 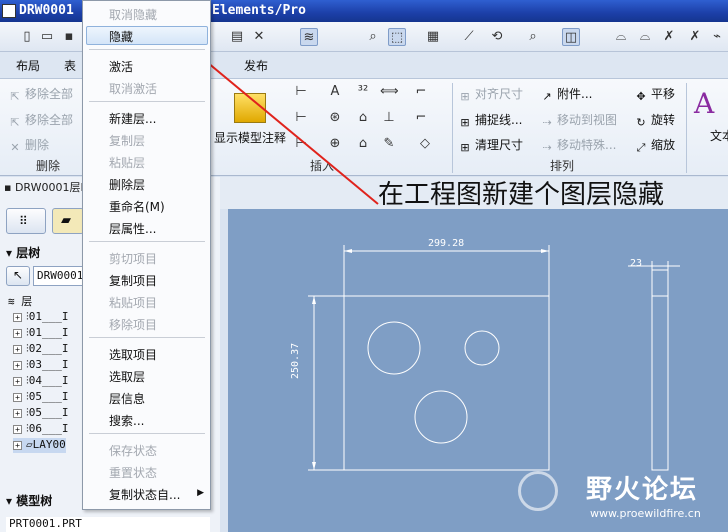 What do you see at coordinates (533, 37) in the screenshot?
I see `zoom-icon: ⌕` at bounding box center [533, 37].